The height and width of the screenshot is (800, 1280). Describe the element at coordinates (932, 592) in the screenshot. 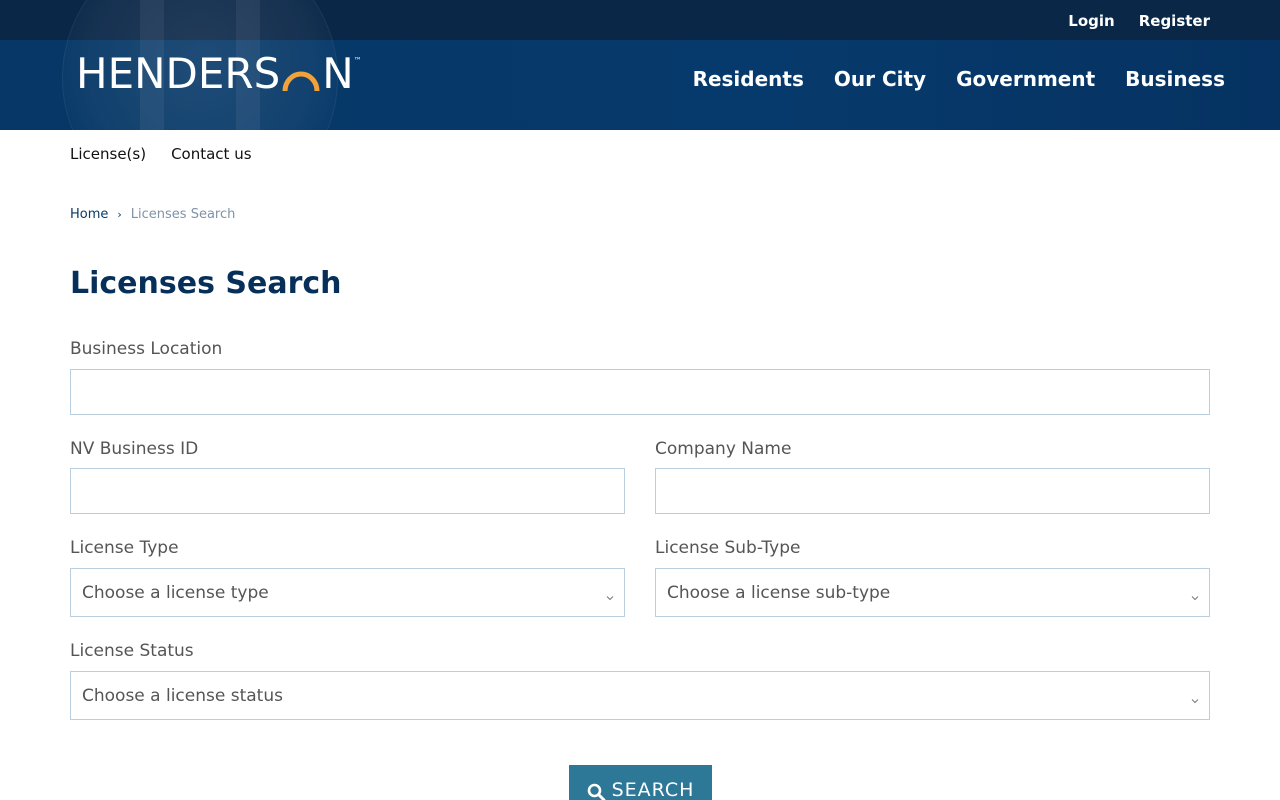

I see `license-subtype-select: Choose a license sub-type` at that location.